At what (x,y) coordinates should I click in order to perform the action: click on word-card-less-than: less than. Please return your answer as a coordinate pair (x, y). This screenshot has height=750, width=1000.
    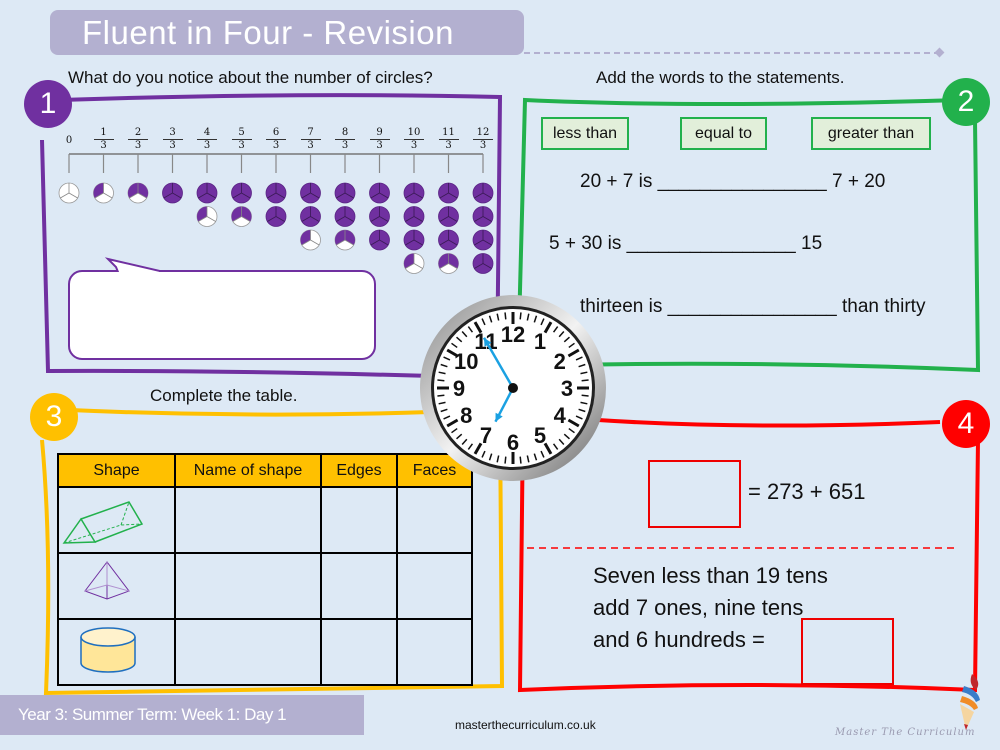
    Looking at the image, I should click on (585, 133).